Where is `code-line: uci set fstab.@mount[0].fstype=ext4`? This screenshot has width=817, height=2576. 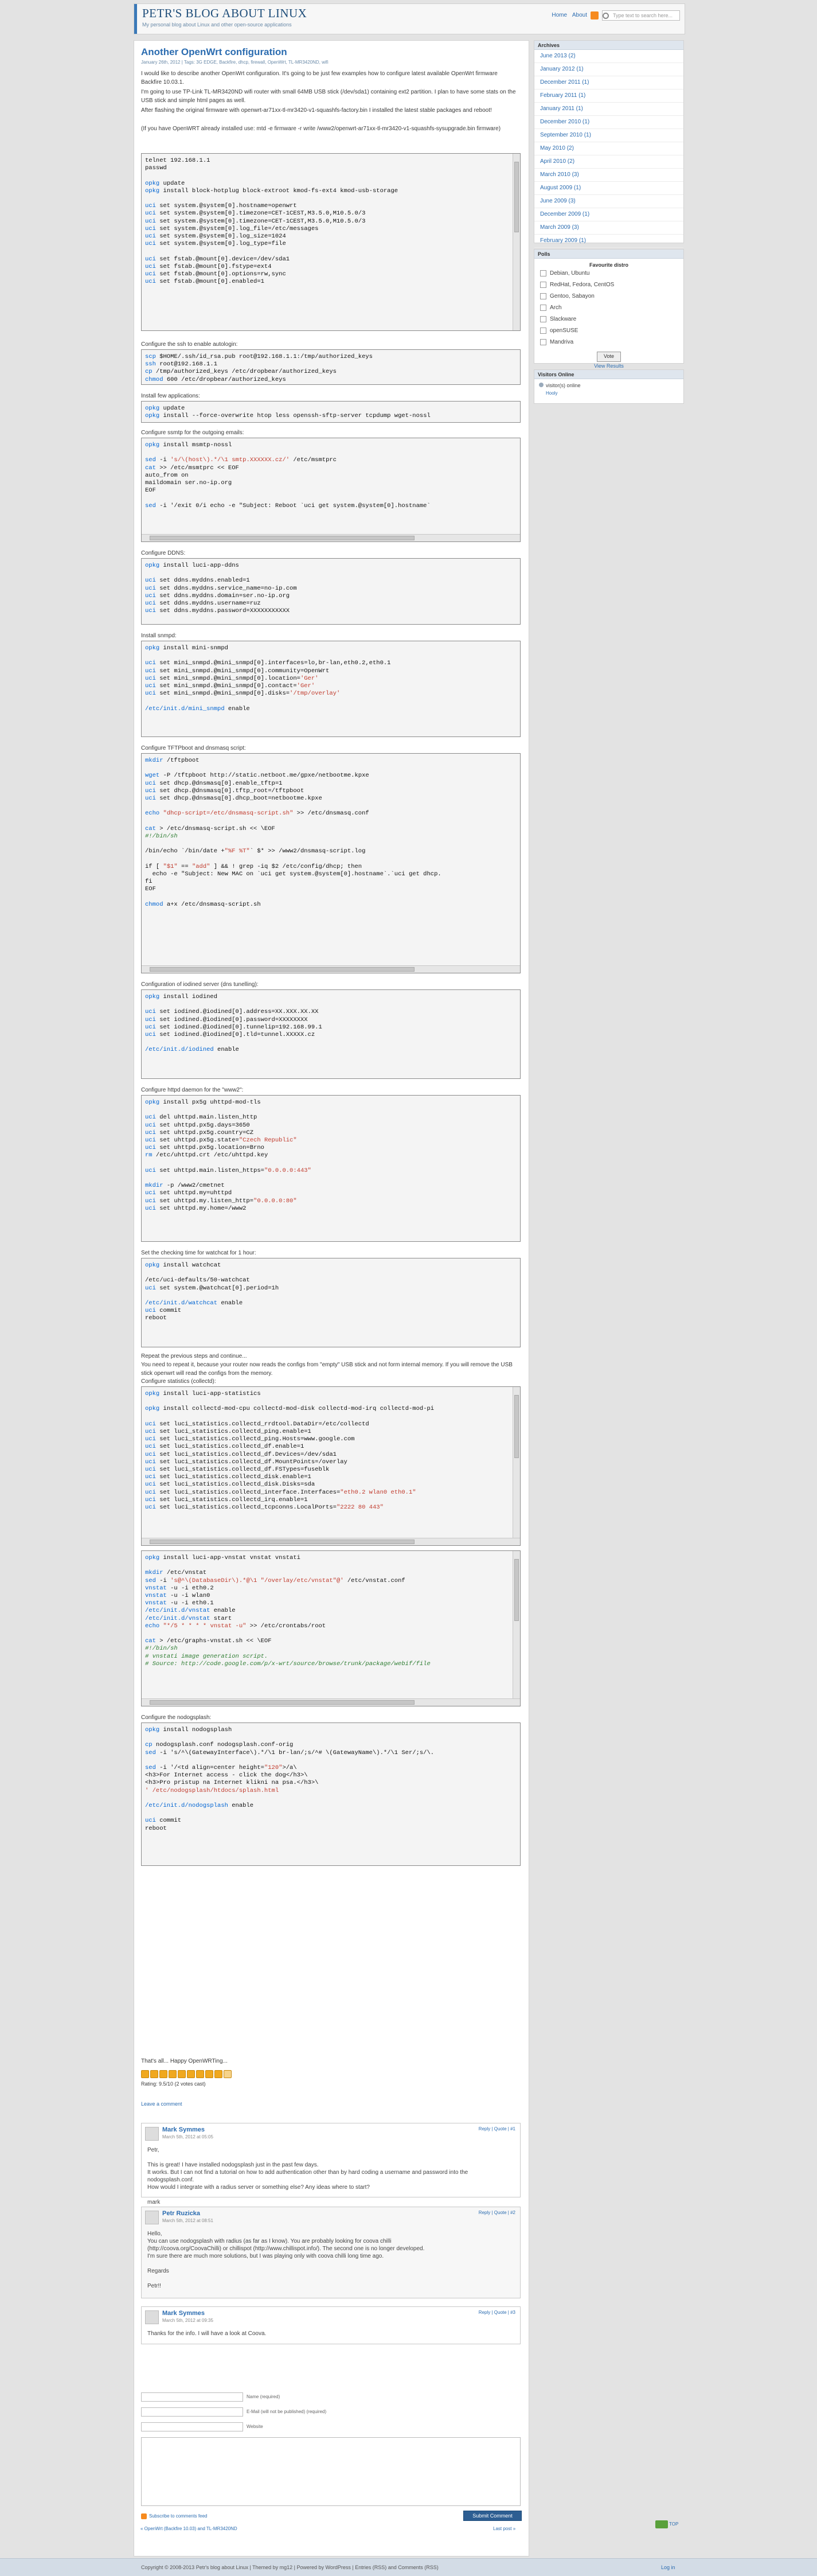
code-line: uci set fstab.@mount[0].fstype=ext4 is located at coordinates (209, 266).